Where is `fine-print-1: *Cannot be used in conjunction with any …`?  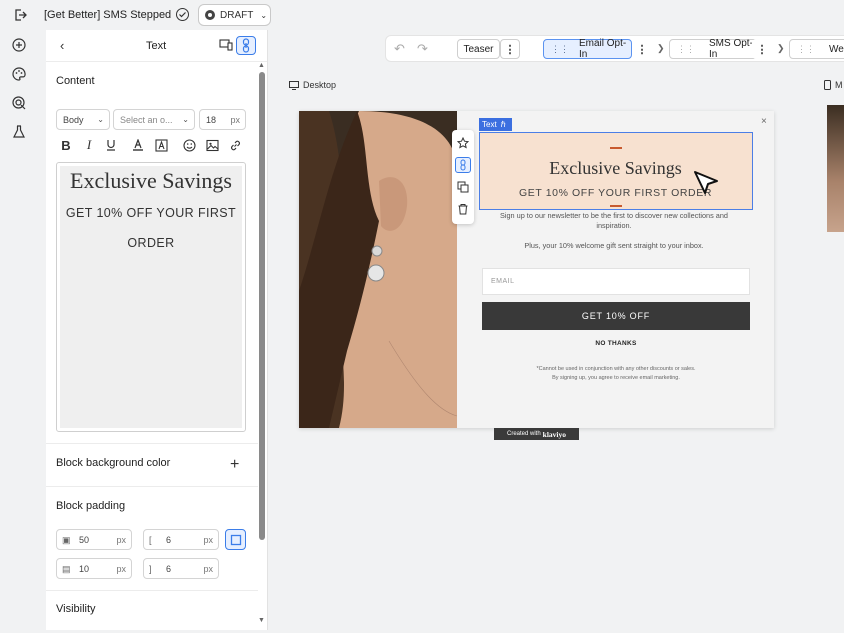 fine-print-1: *Cannot be used in conjunction with any … is located at coordinates (616, 369).